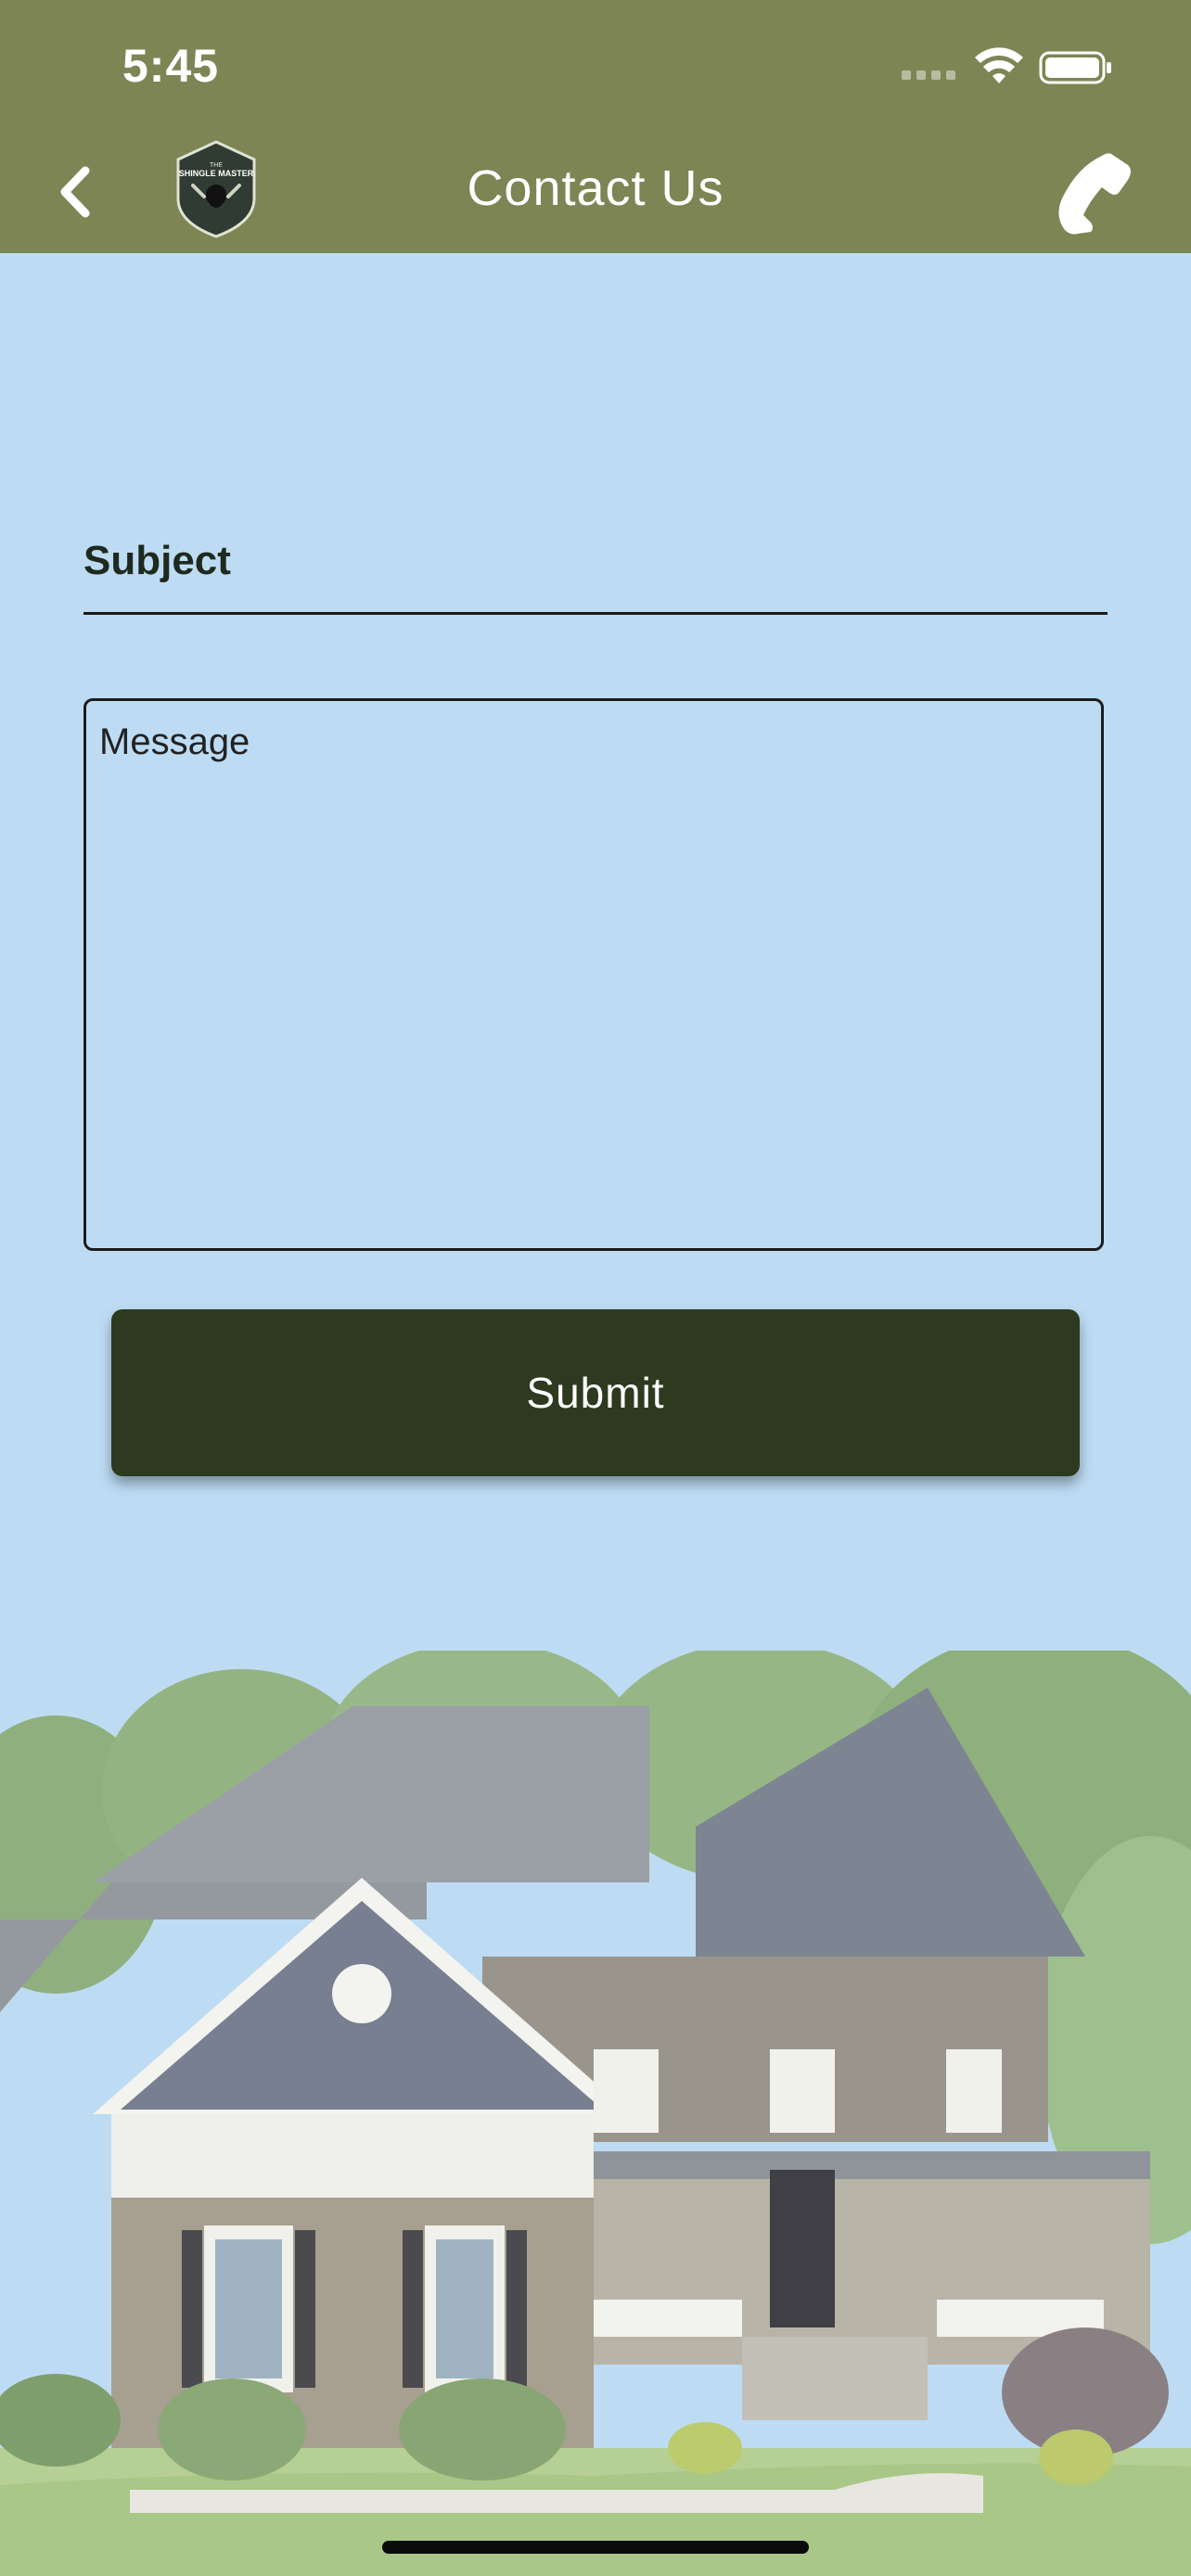  What do you see at coordinates (1092, 193) in the screenshot?
I see `phone-icon` at bounding box center [1092, 193].